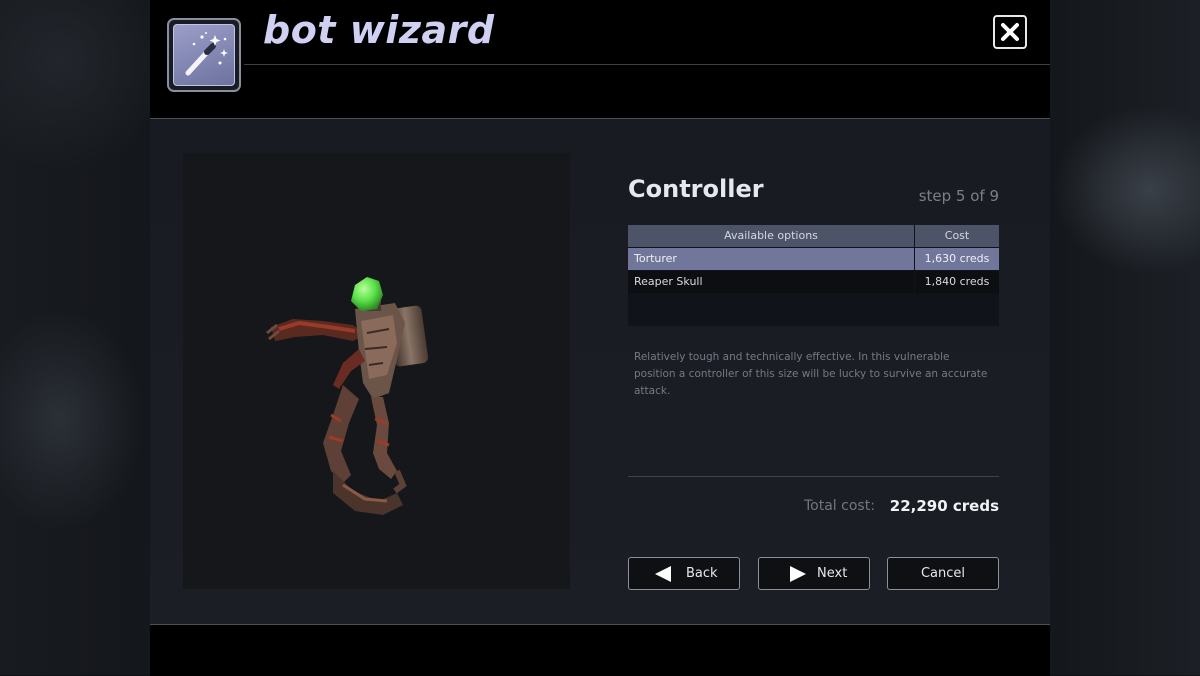 The height and width of the screenshot is (676, 1200). I want to click on next-button: Next, so click(814, 573).